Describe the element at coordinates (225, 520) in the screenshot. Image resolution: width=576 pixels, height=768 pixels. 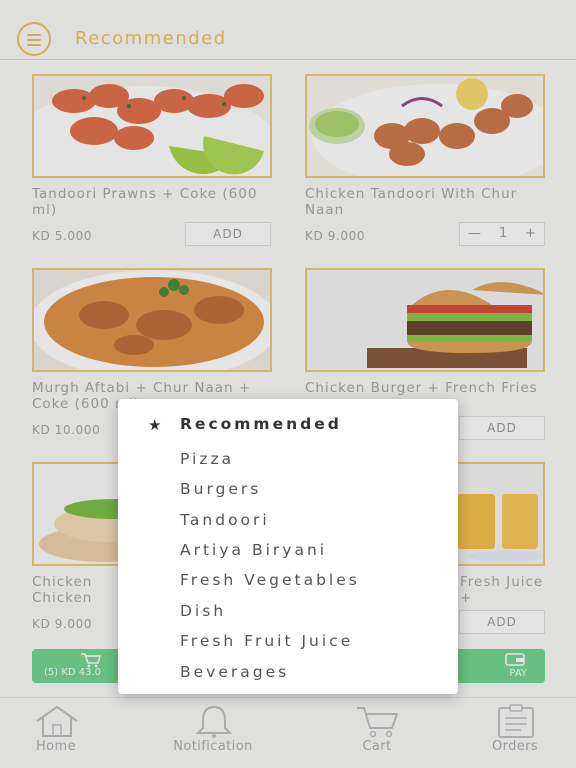
I see `menu-item-tandoori: Tandoori` at that location.